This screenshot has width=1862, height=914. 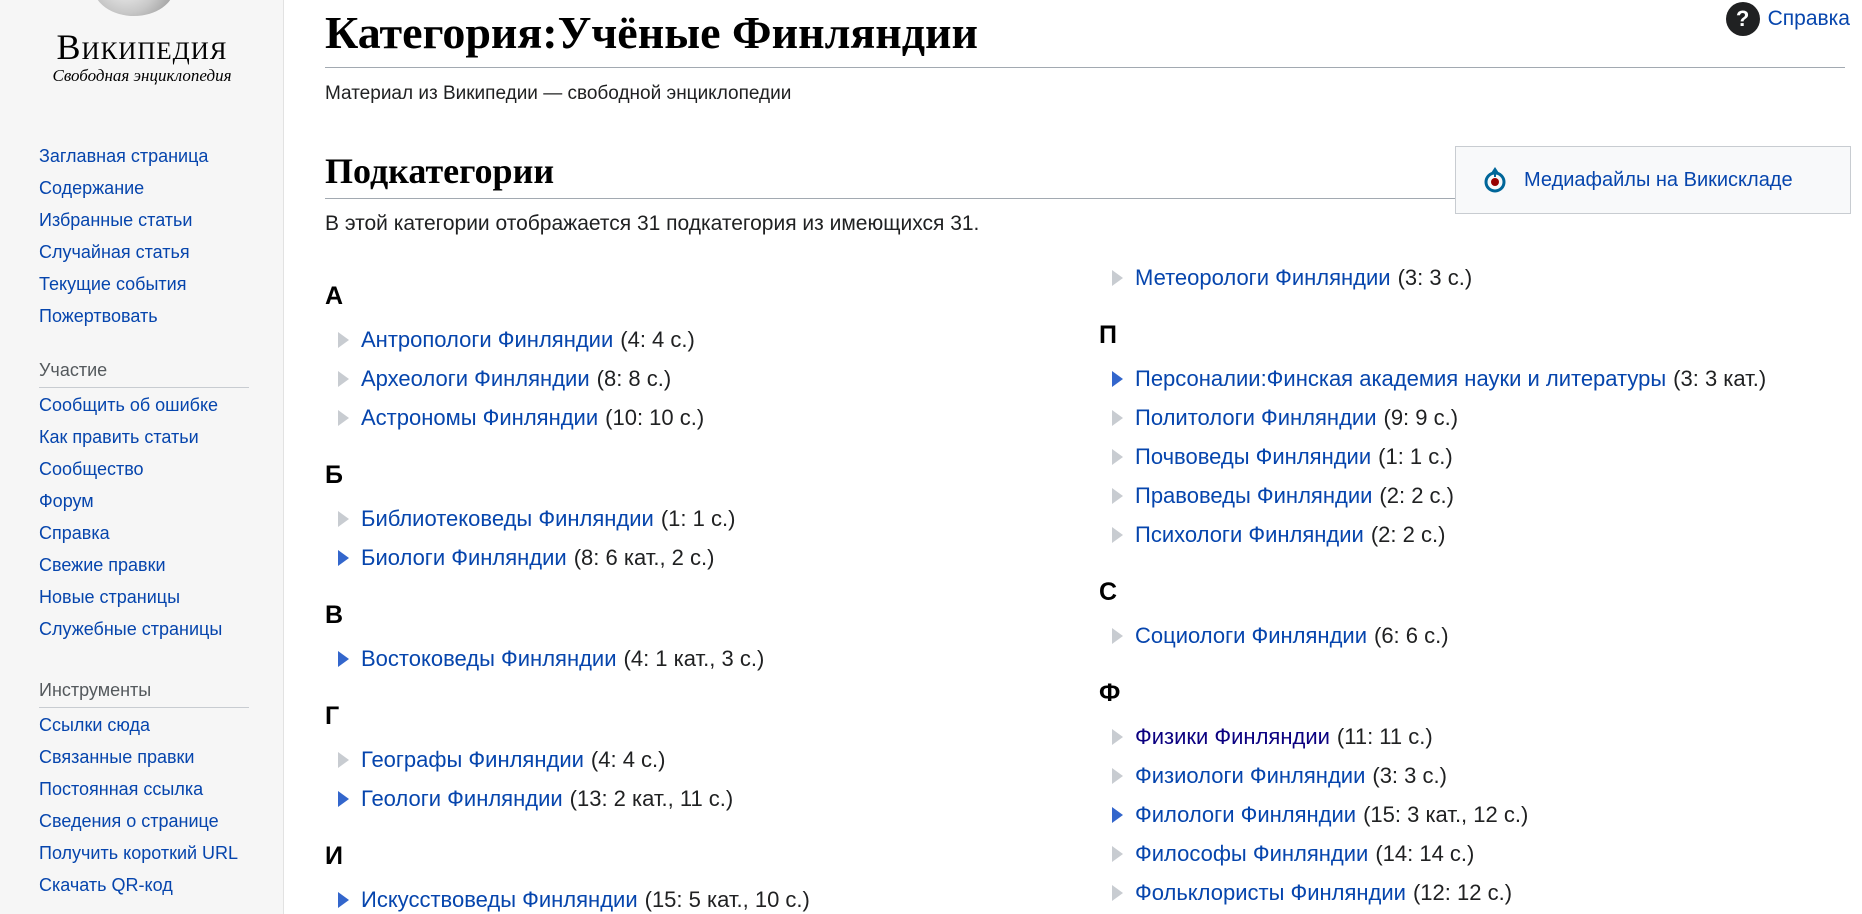 What do you see at coordinates (1263, 278) in the screenshot?
I see `subcategory-link: Метеорологи Финляндии` at bounding box center [1263, 278].